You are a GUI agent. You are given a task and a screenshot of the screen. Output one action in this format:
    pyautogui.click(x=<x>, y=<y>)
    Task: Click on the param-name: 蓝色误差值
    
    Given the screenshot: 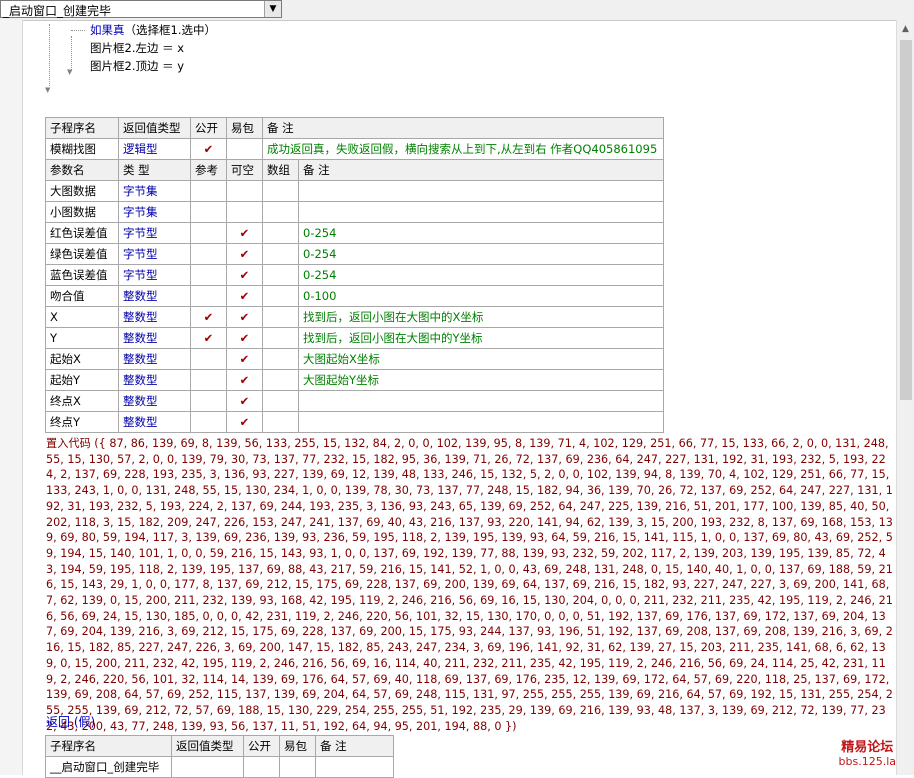 What is the action you would take?
    pyautogui.click(x=82, y=275)
    